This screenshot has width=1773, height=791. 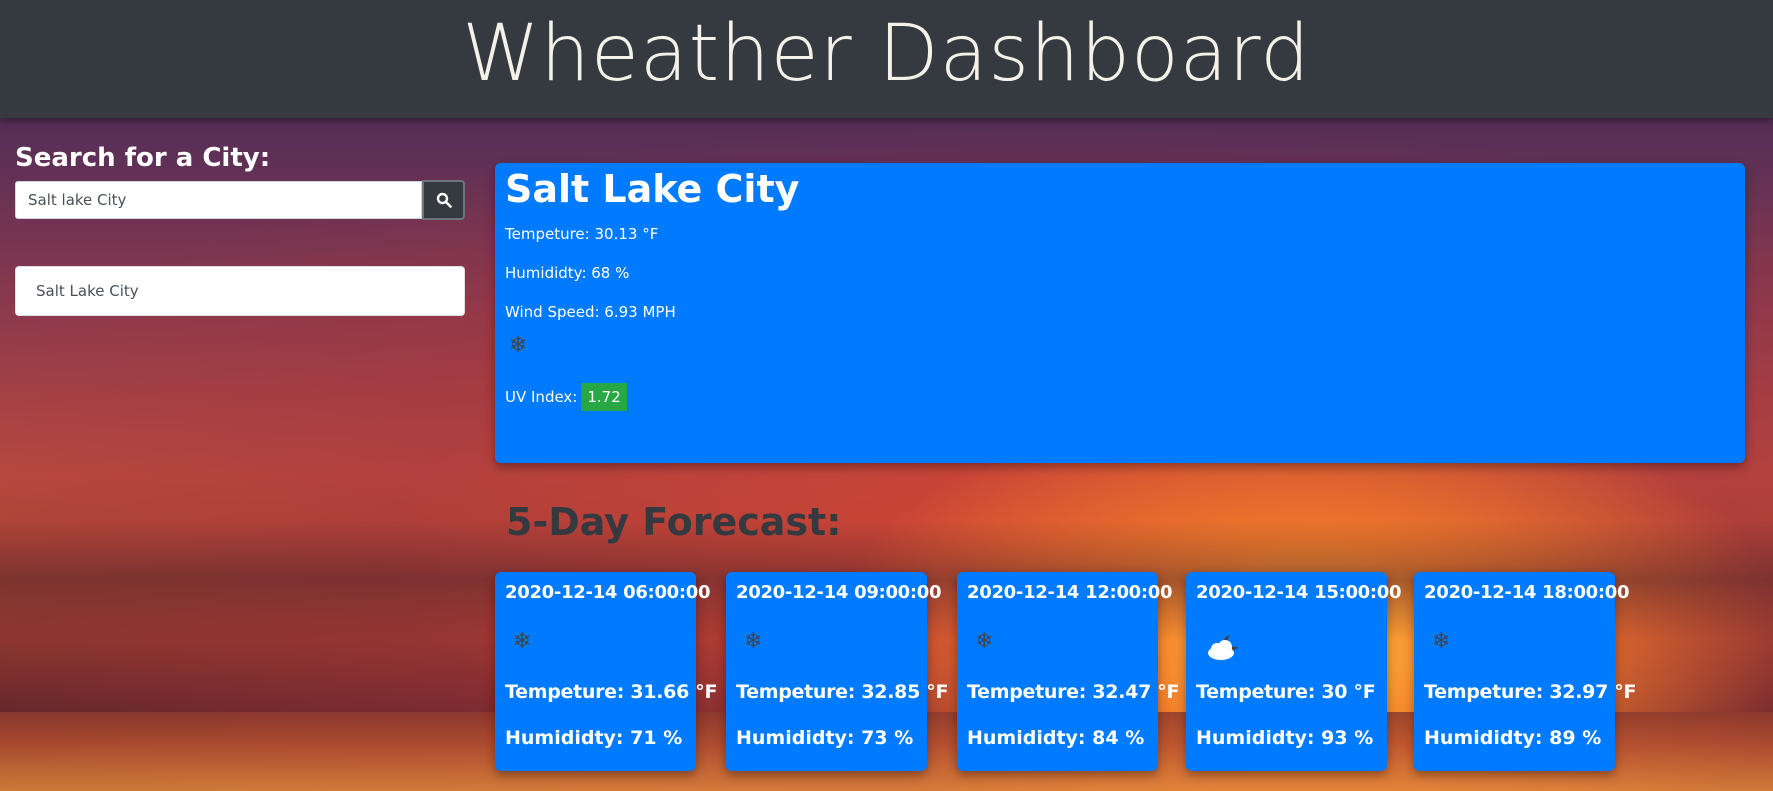 I want to click on uv-index-label: UV Index:, so click(x=541, y=397).